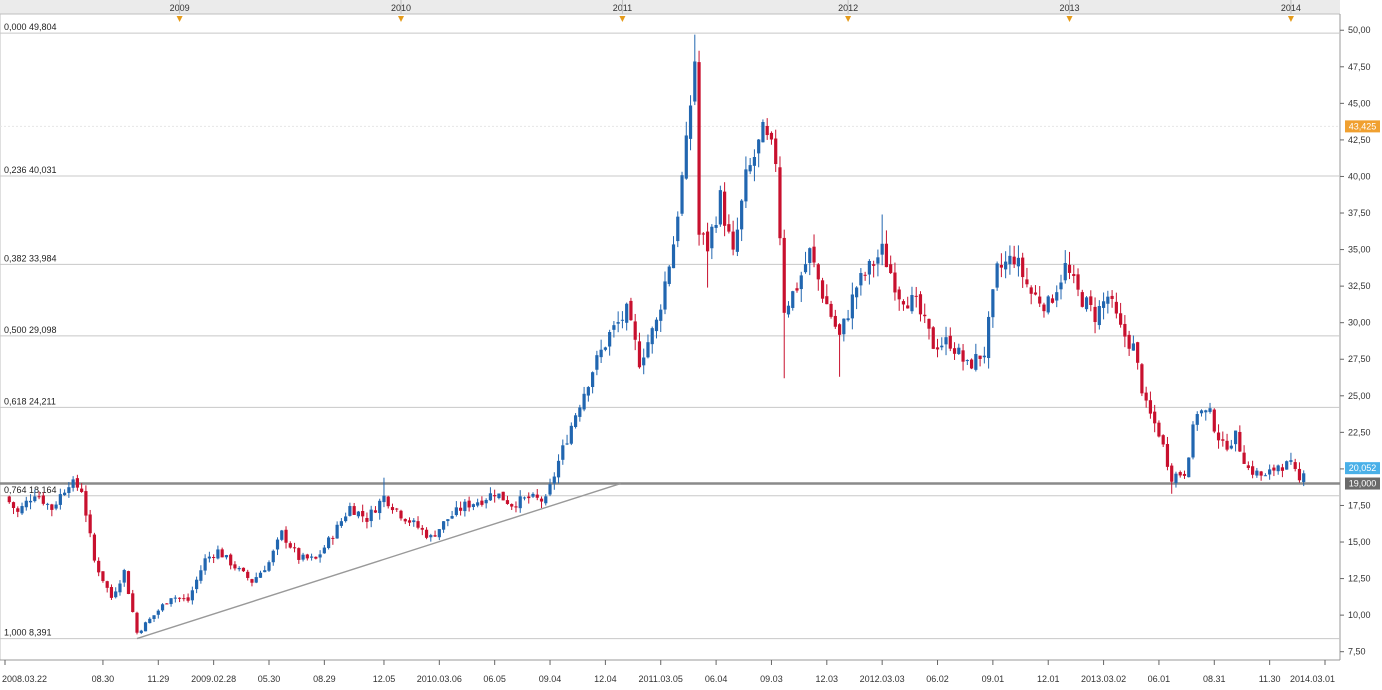  Describe the element at coordinates (30, 401) in the screenshot. I see `fib-label-4: 0,618 24,211` at that location.